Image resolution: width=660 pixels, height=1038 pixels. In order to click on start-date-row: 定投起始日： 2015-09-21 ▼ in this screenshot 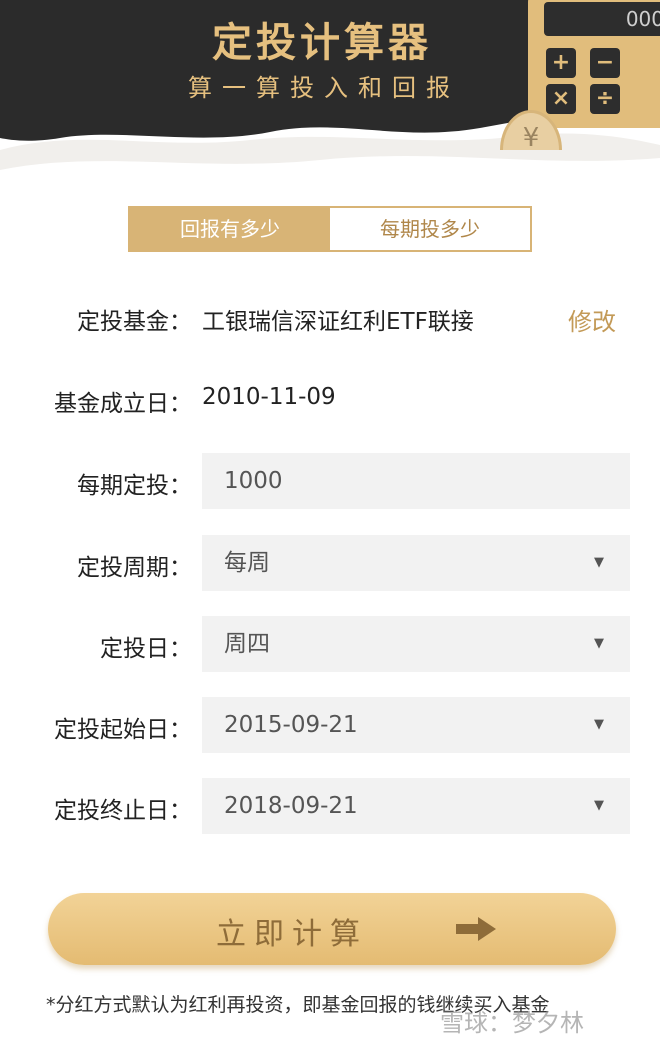, I will do `click(330, 725)`.